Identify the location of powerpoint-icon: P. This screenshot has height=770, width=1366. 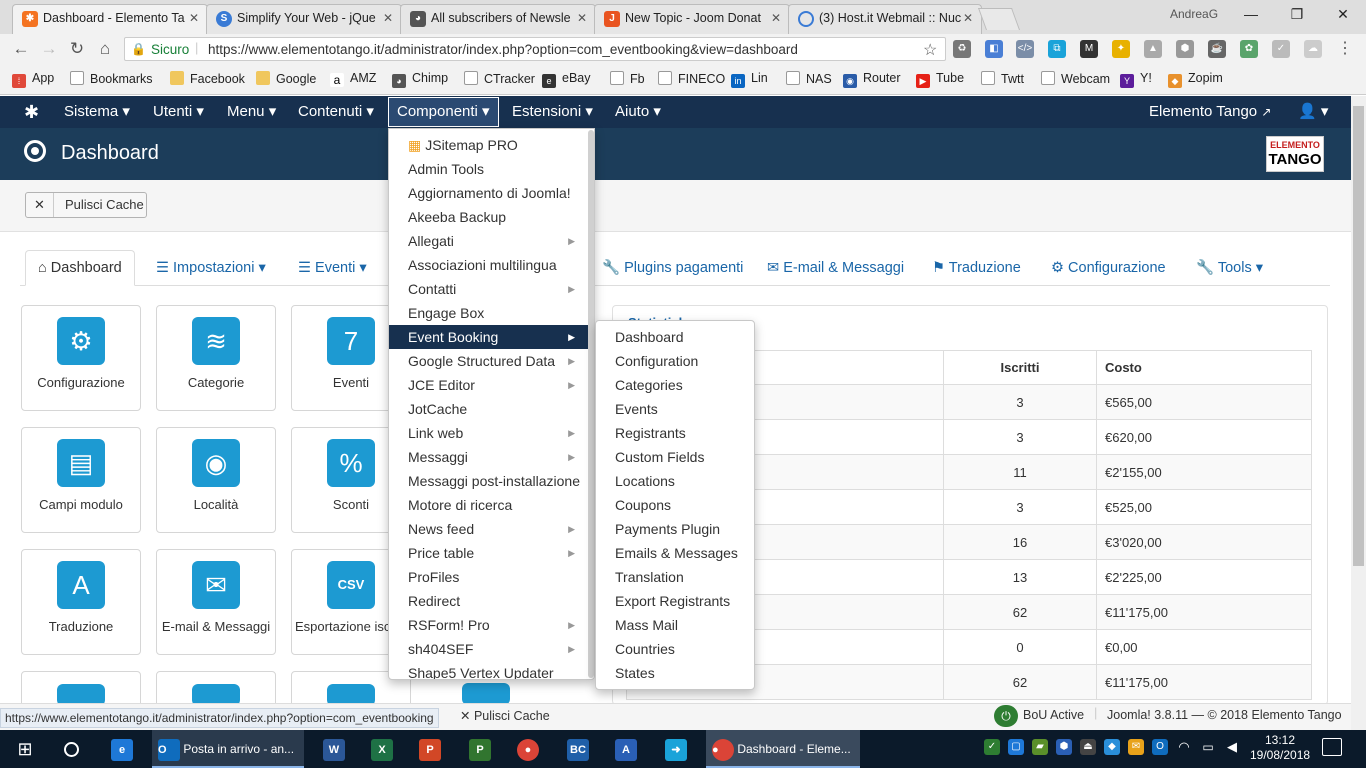
(430, 749).